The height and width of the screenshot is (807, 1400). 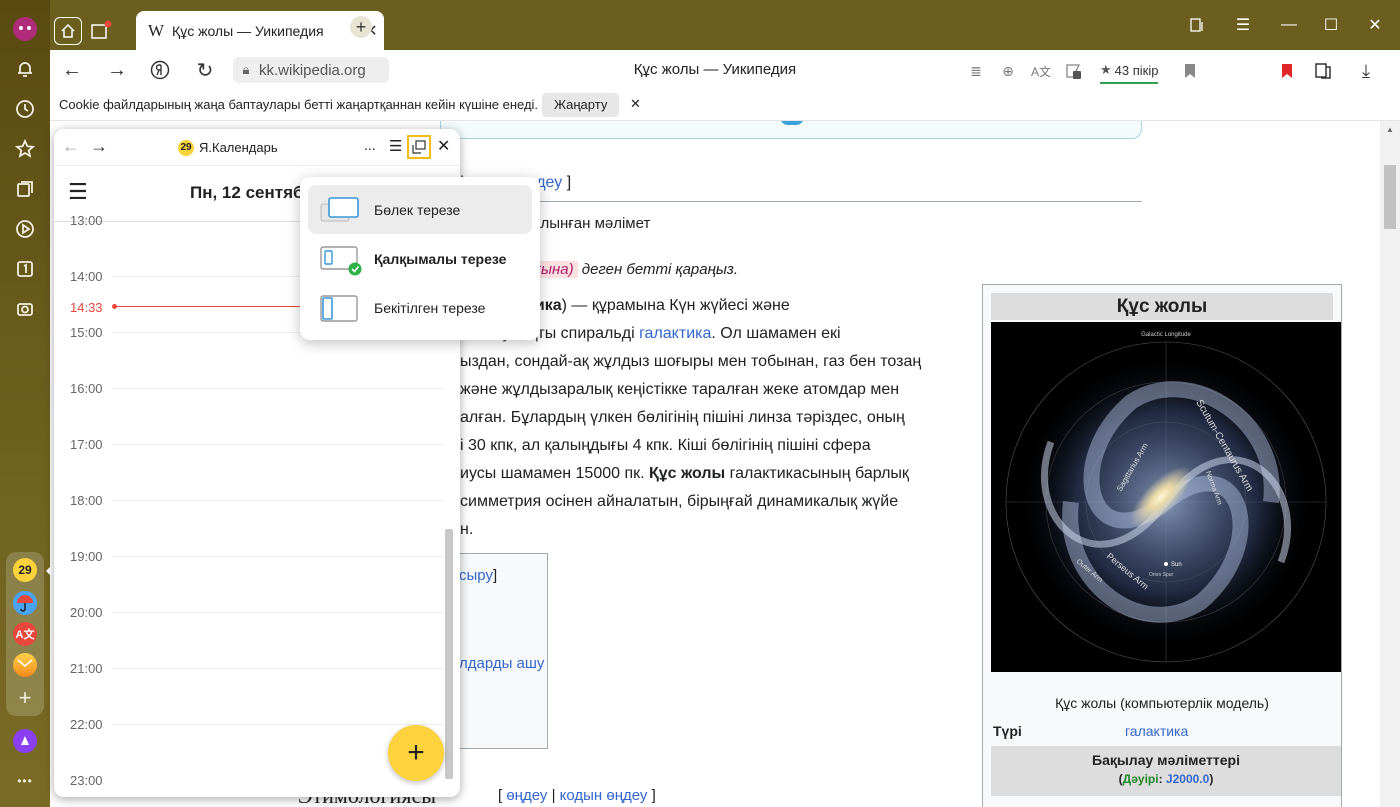 I want to click on minimize-button: —, so click(x=1289, y=25).